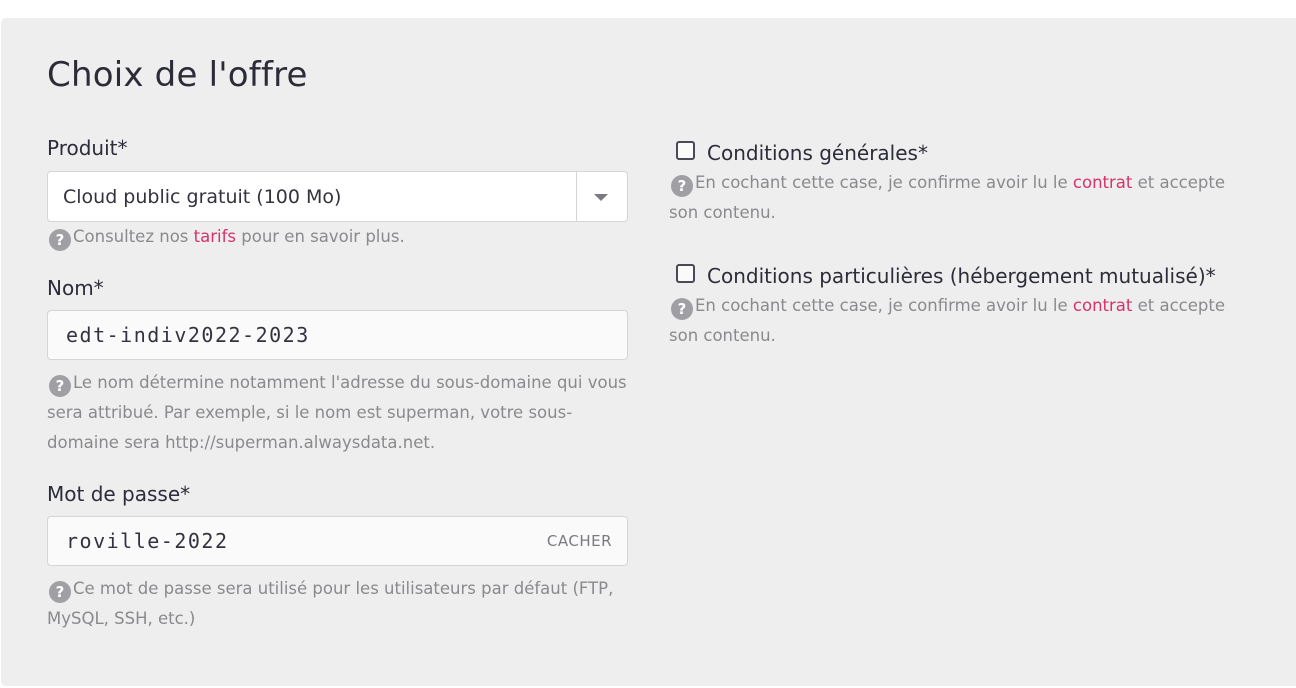  What do you see at coordinates (133, 236) in the screenshot?
I see `product-help-text: Consultez nos` at bounding box center [133, 236].